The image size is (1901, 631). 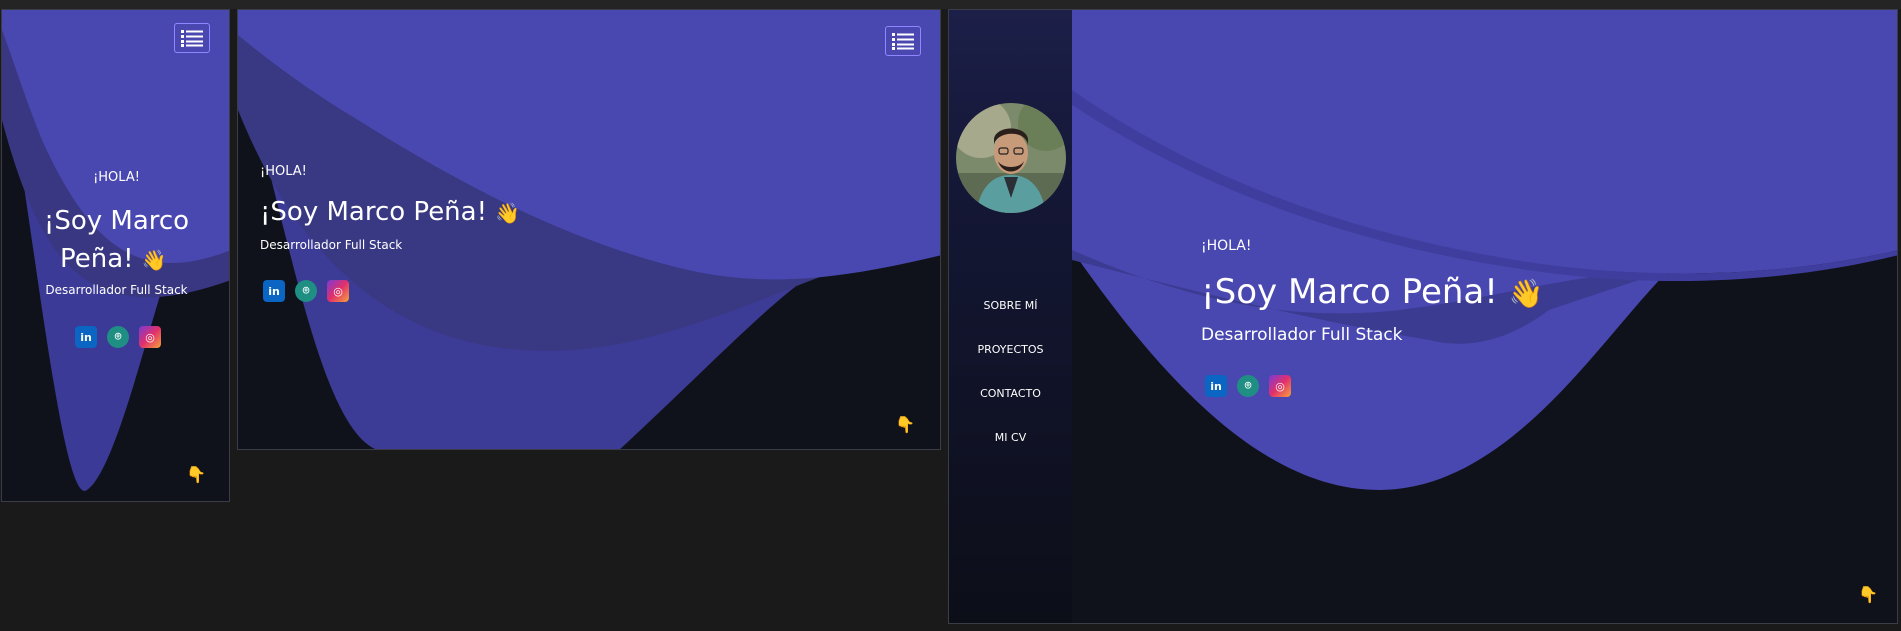 What do you see at coordinates (950, 4) in the screenshot?
I see `browser-top-strip` at bounding box center [950, 4].